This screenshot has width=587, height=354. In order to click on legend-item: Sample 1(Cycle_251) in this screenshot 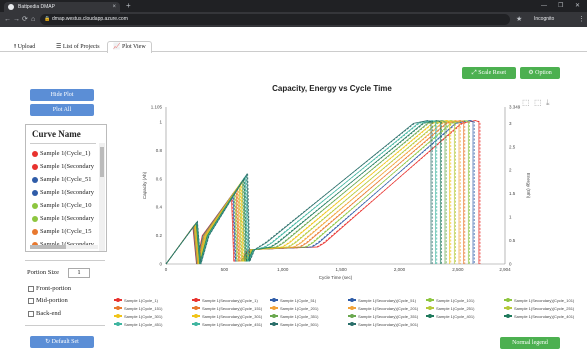, I will do `click(450, 308)`.